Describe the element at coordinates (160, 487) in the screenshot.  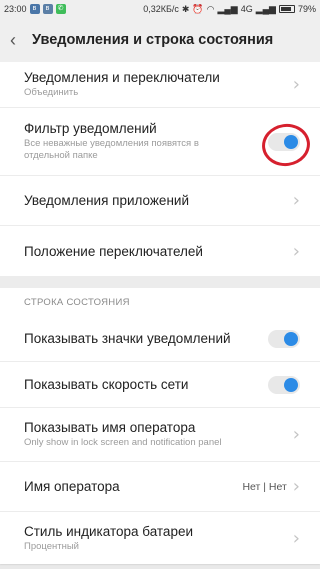
I see `row-carrier-name: Имя оператора Нет | Нет ›` at that location.